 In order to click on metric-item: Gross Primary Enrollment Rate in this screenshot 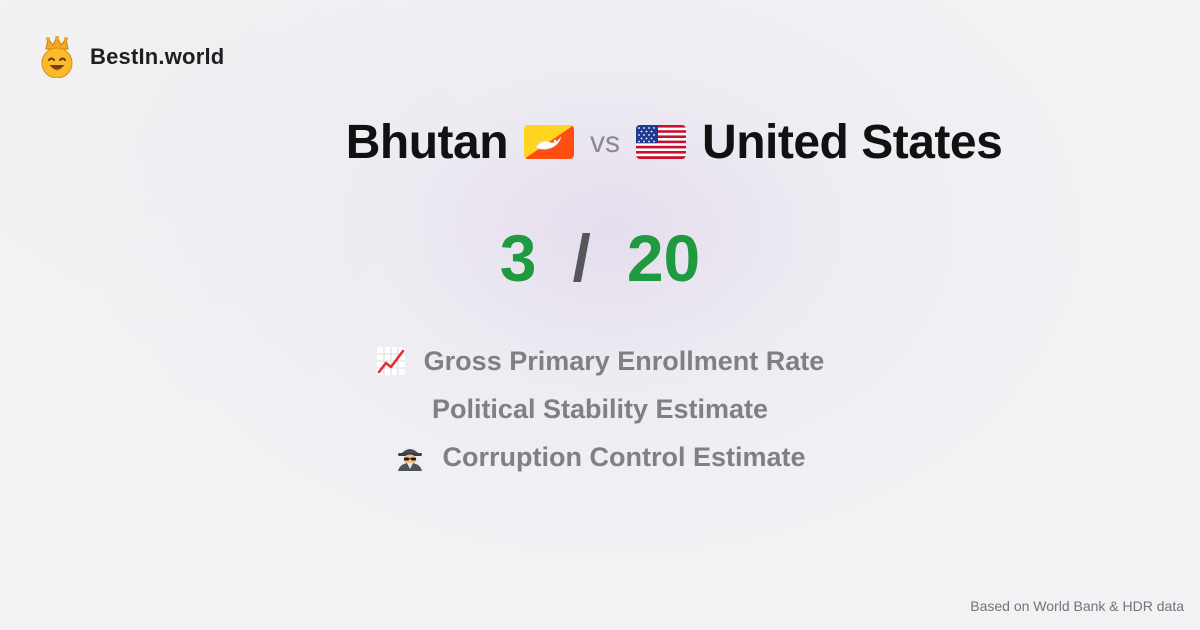, I will do `click(600, 361)`.